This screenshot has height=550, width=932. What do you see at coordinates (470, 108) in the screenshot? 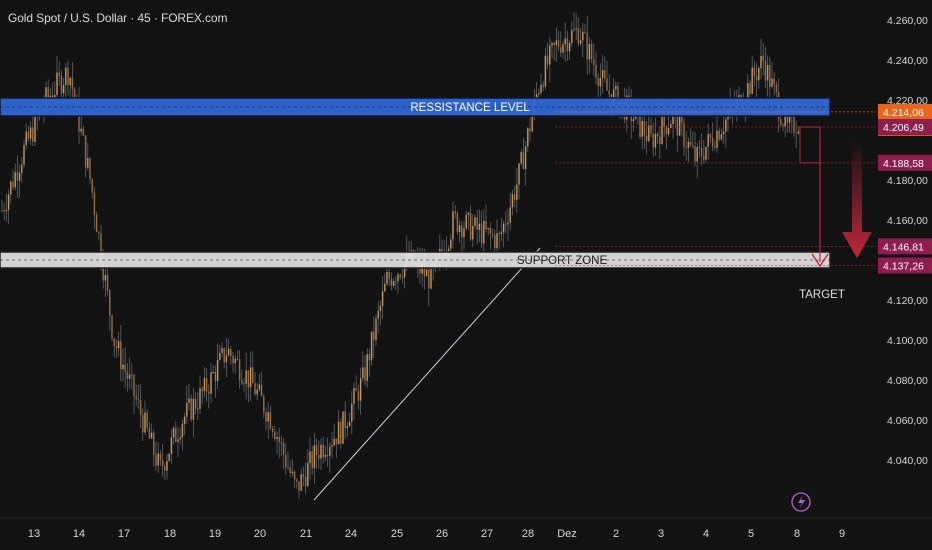
I see `zone-label: RESSISTANCE LEVEL` at bounding box center [470, 108].